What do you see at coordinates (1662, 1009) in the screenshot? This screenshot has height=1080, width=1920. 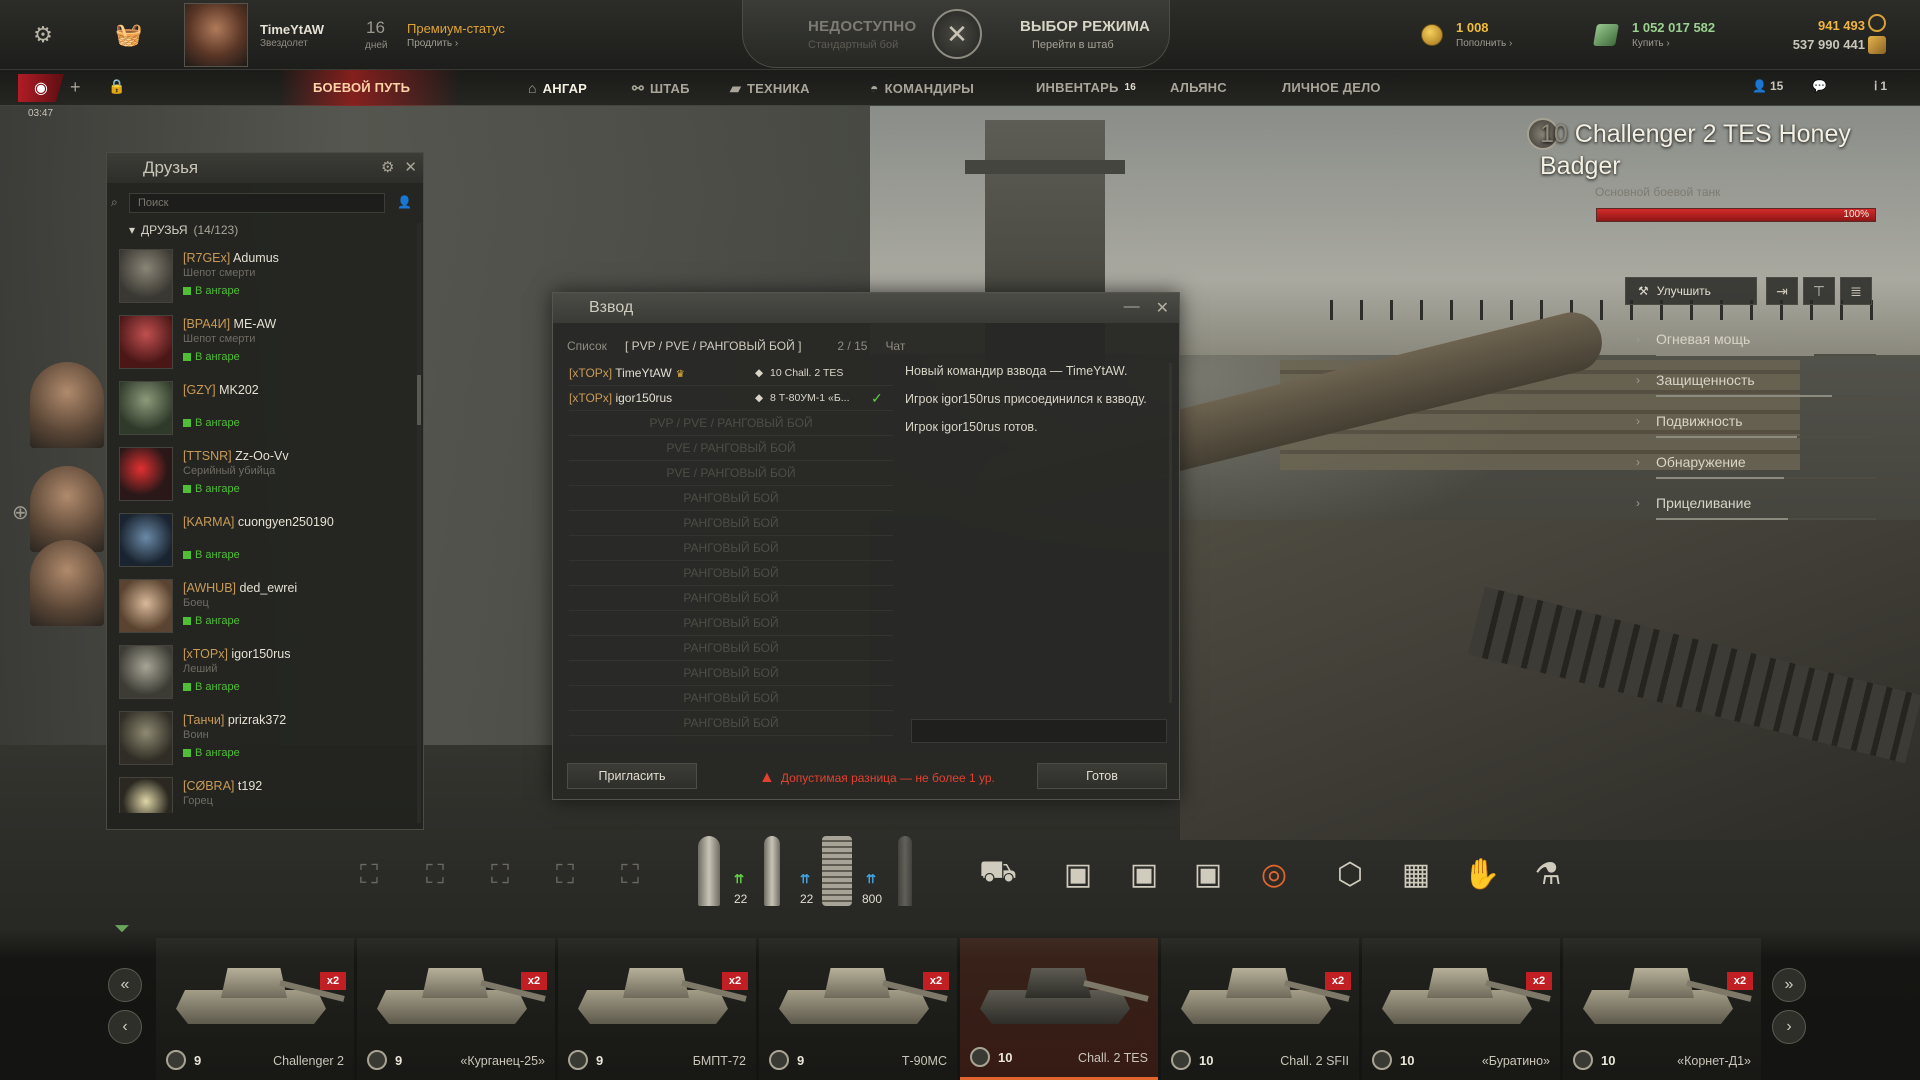 I see `vehicle-card: x2 10 «Корнет-Д1»` at bounding box center [1662, 1009].